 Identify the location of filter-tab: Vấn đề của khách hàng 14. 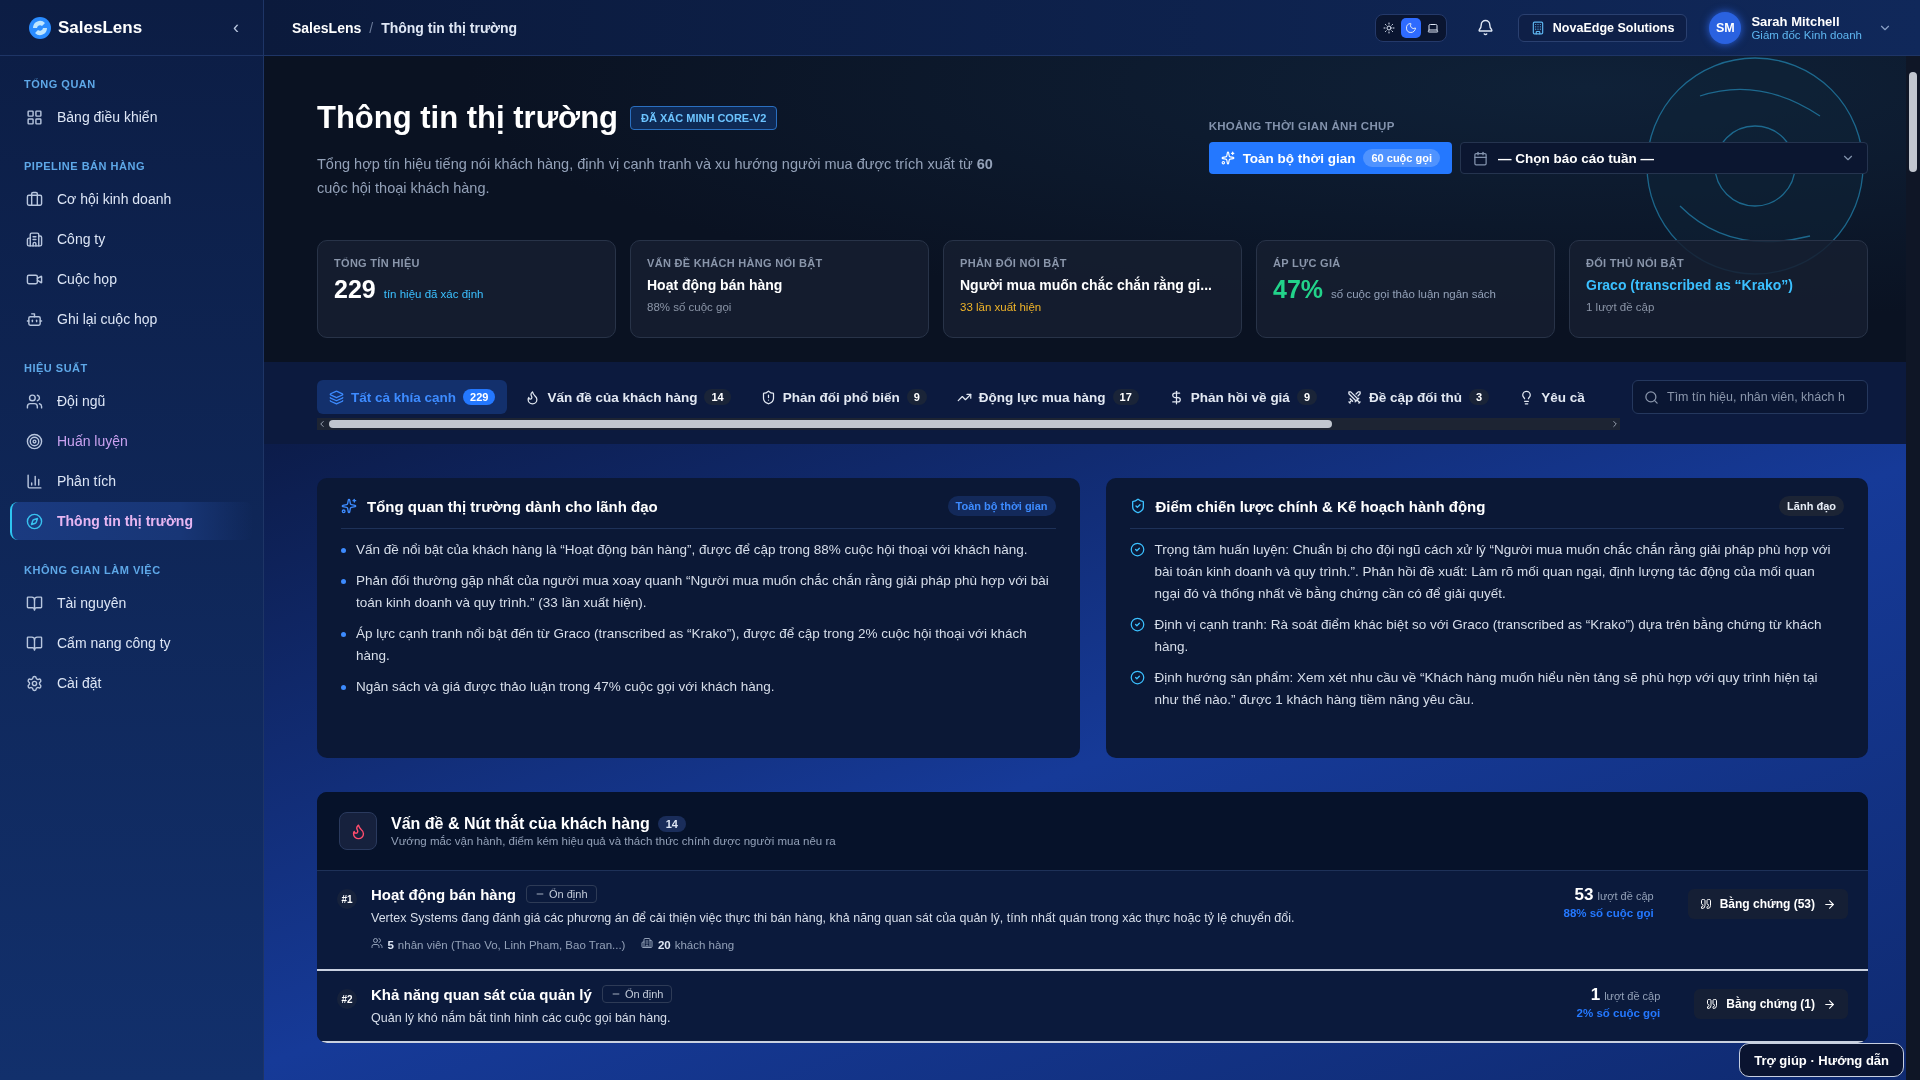
(628, 397).